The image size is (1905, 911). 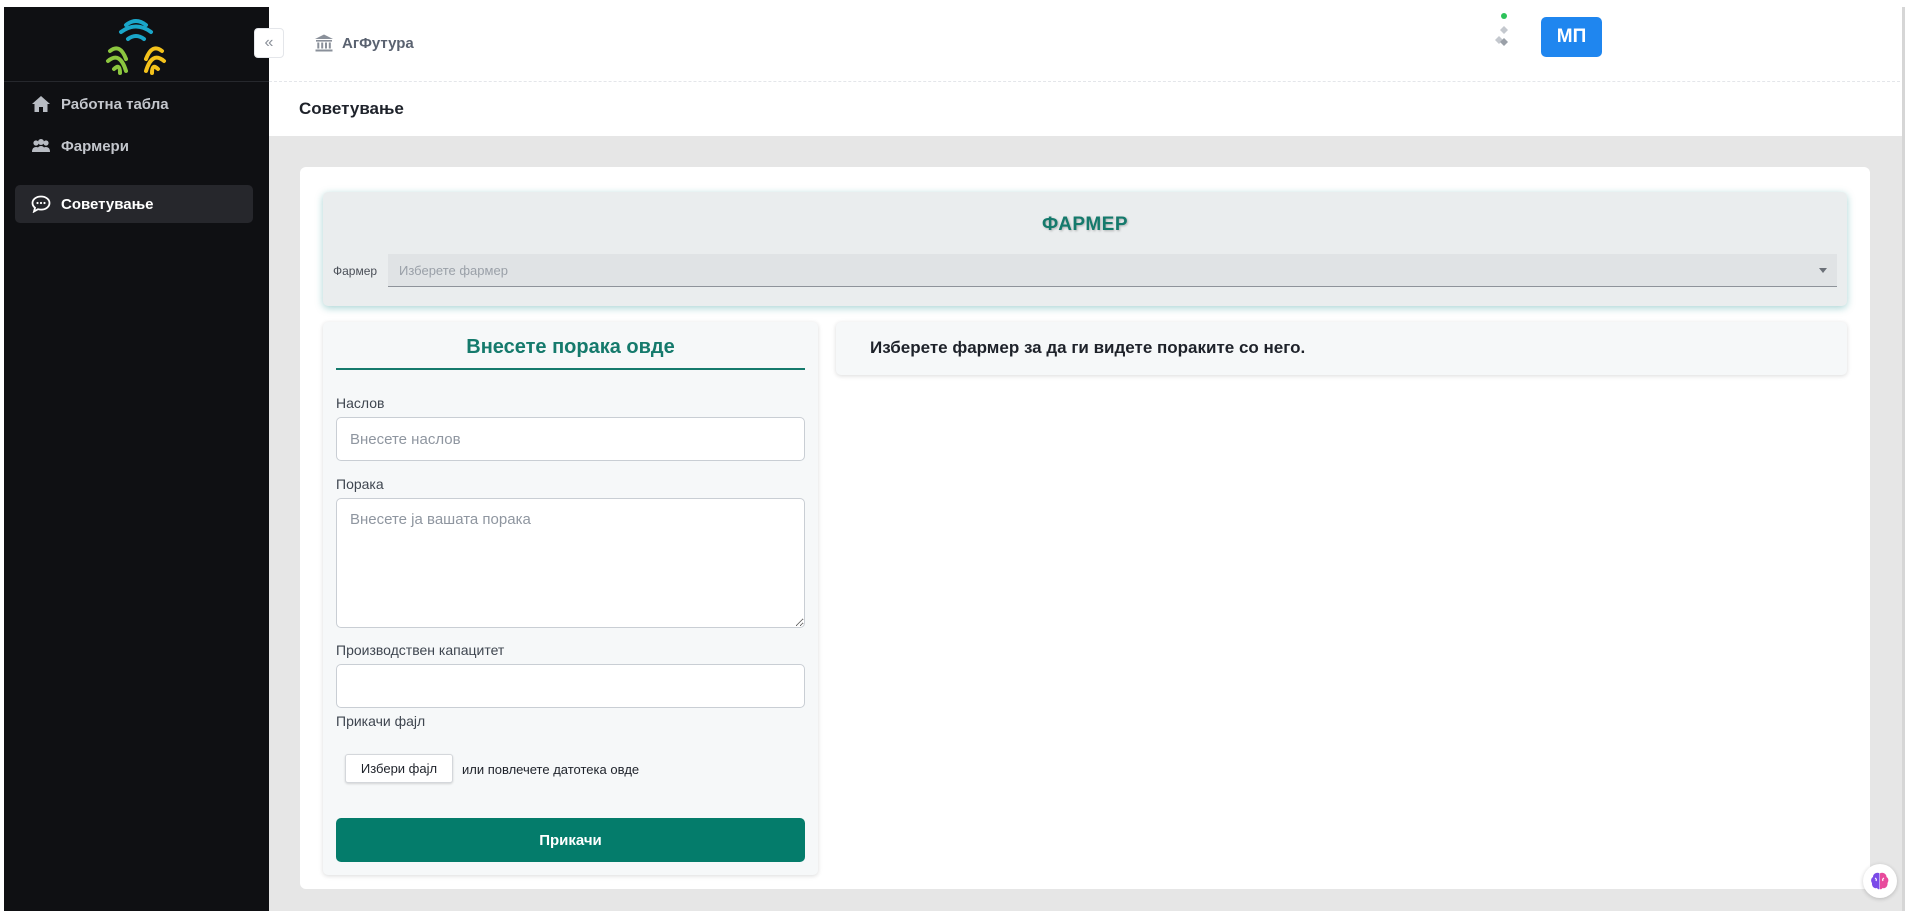 I want to click on users-icon, so click(x=41, y=146).